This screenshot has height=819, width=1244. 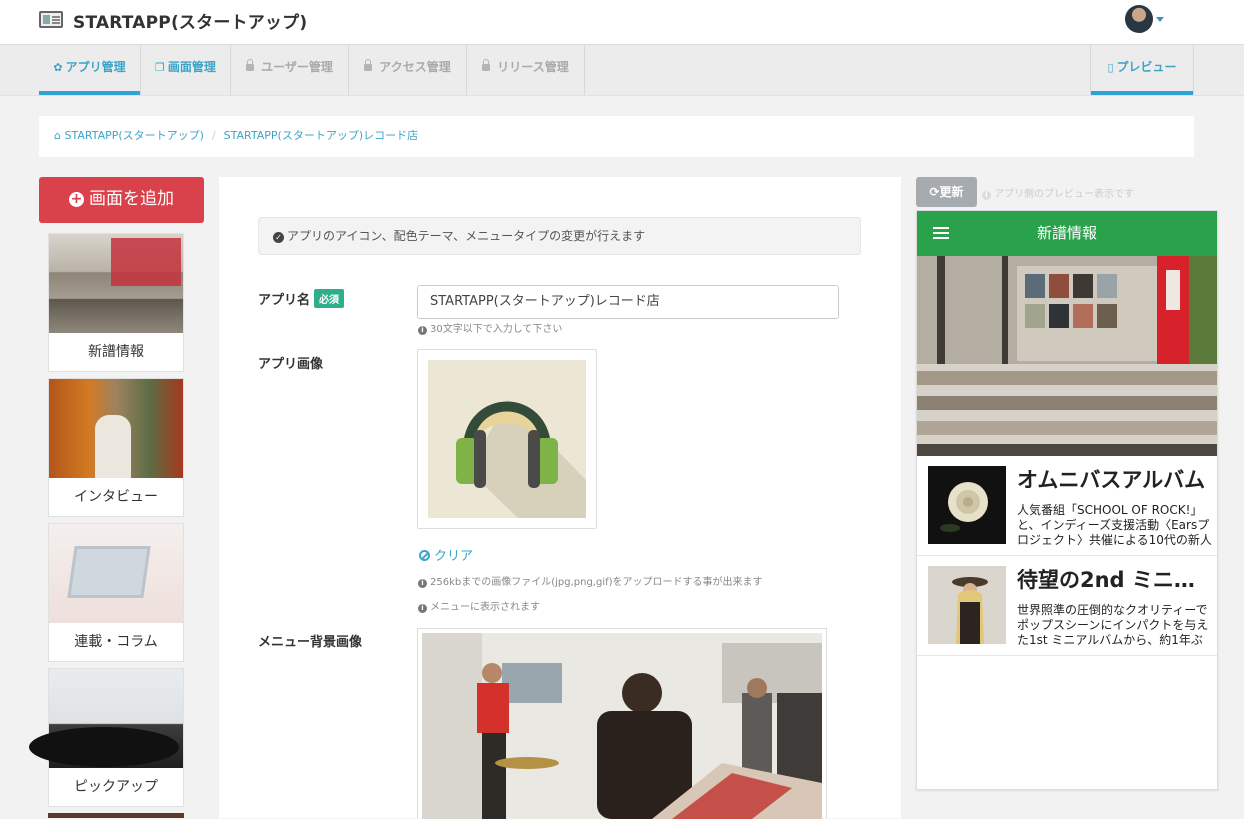 I want to click on screen-item-label: 連載・コラム, so click(x=116, y=642).